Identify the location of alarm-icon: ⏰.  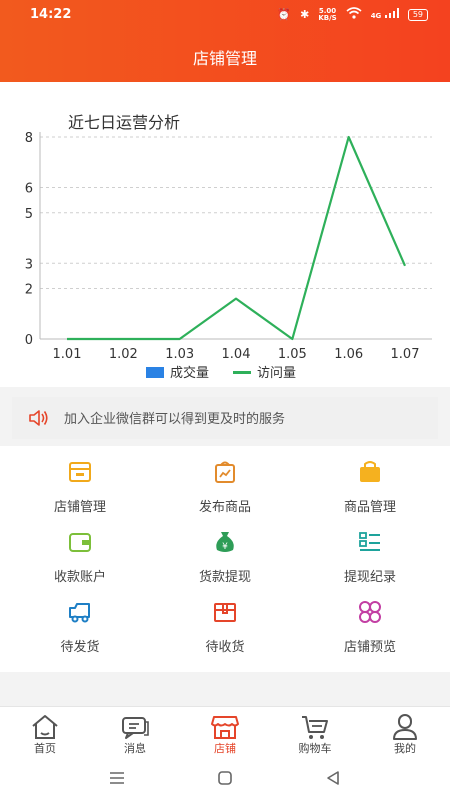
(284, 14).